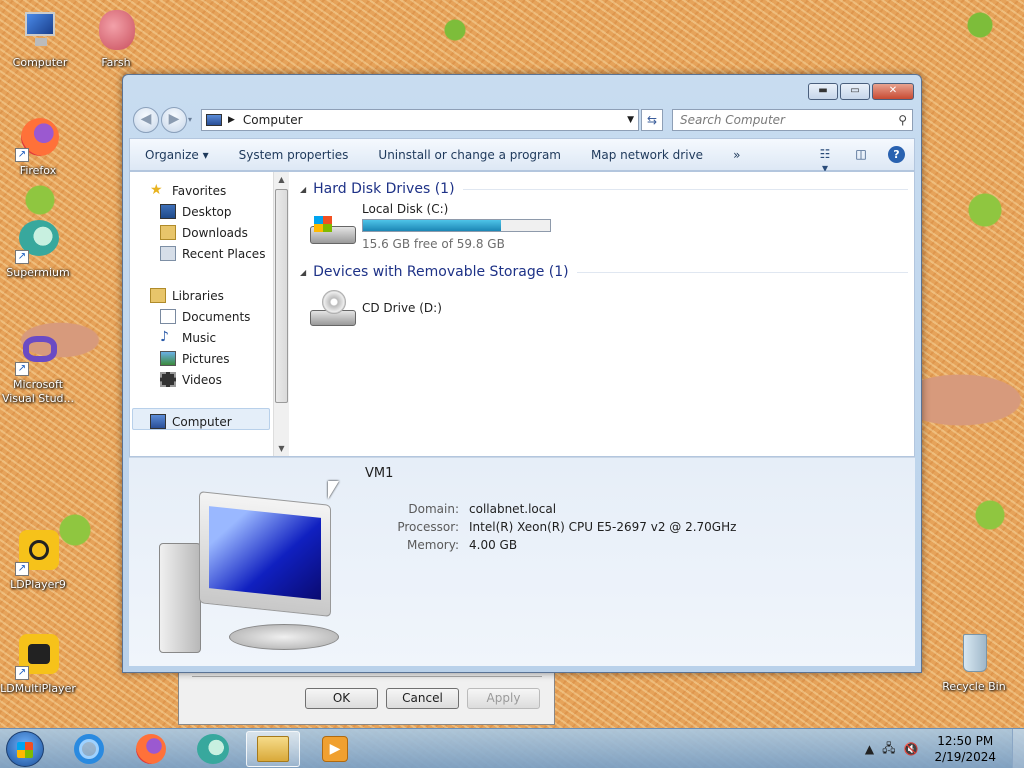 The height and width of the screenshot is (768, 1024). What do you see at coordinates (177, 155) in the screenshot?
I see `organize-button: Organize ▾` at bounding box center [177, 155].